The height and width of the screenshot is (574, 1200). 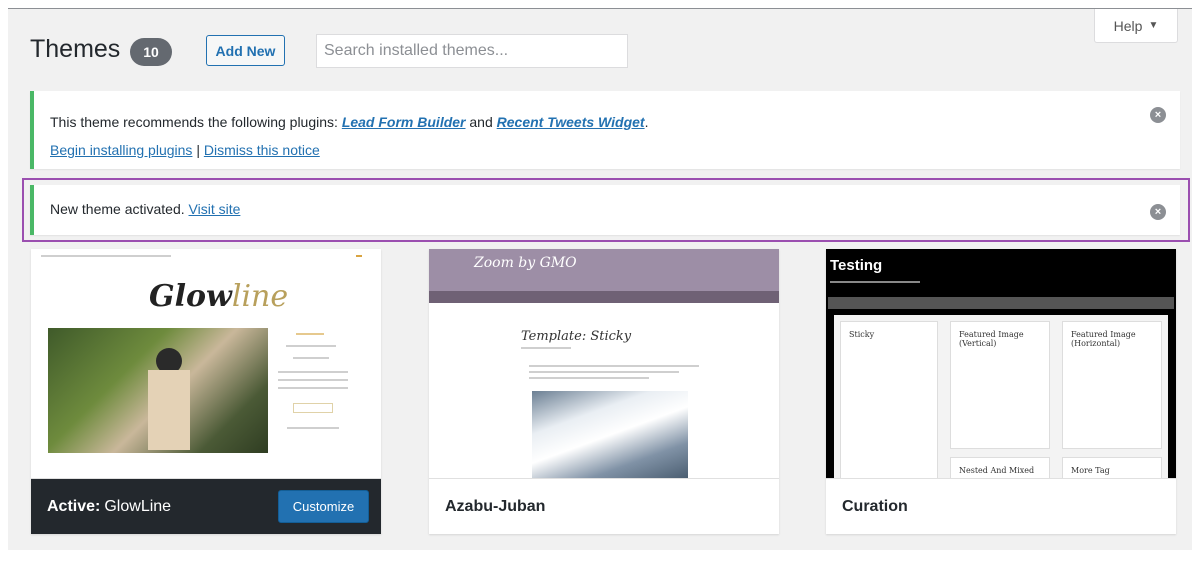 What do you see at coordinates (404, 122) in the screenshot?
I see `lead-form-builder-link: Lead Form Builder` at bounding box center [404, 122].